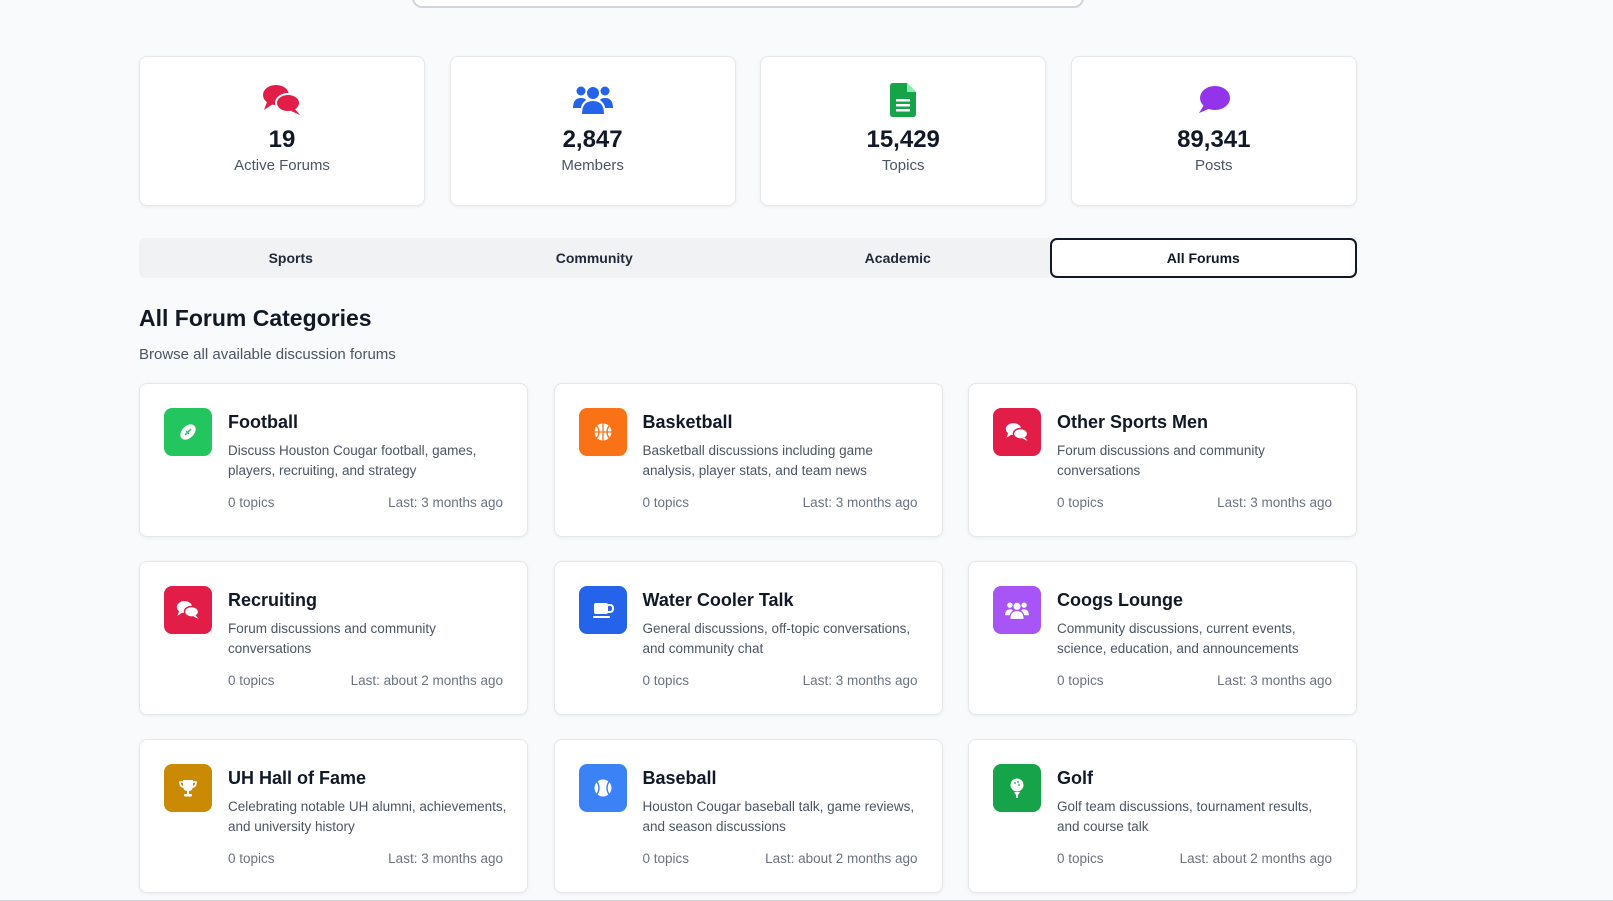  I want to click on stat-card-posts: 89,341 Posts, so click(1213, 131).